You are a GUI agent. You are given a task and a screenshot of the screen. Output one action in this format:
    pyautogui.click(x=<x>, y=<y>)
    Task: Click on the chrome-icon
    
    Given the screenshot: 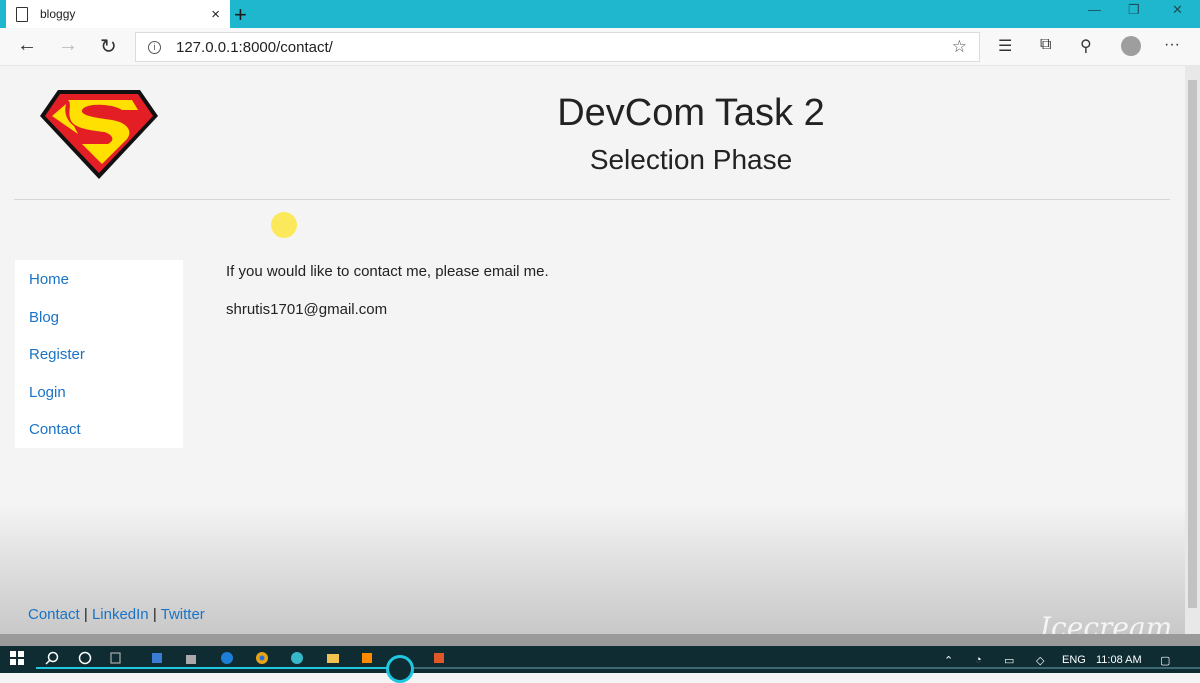 What is the action you would take?
    pyautogui.click(x=262, y=658)
    